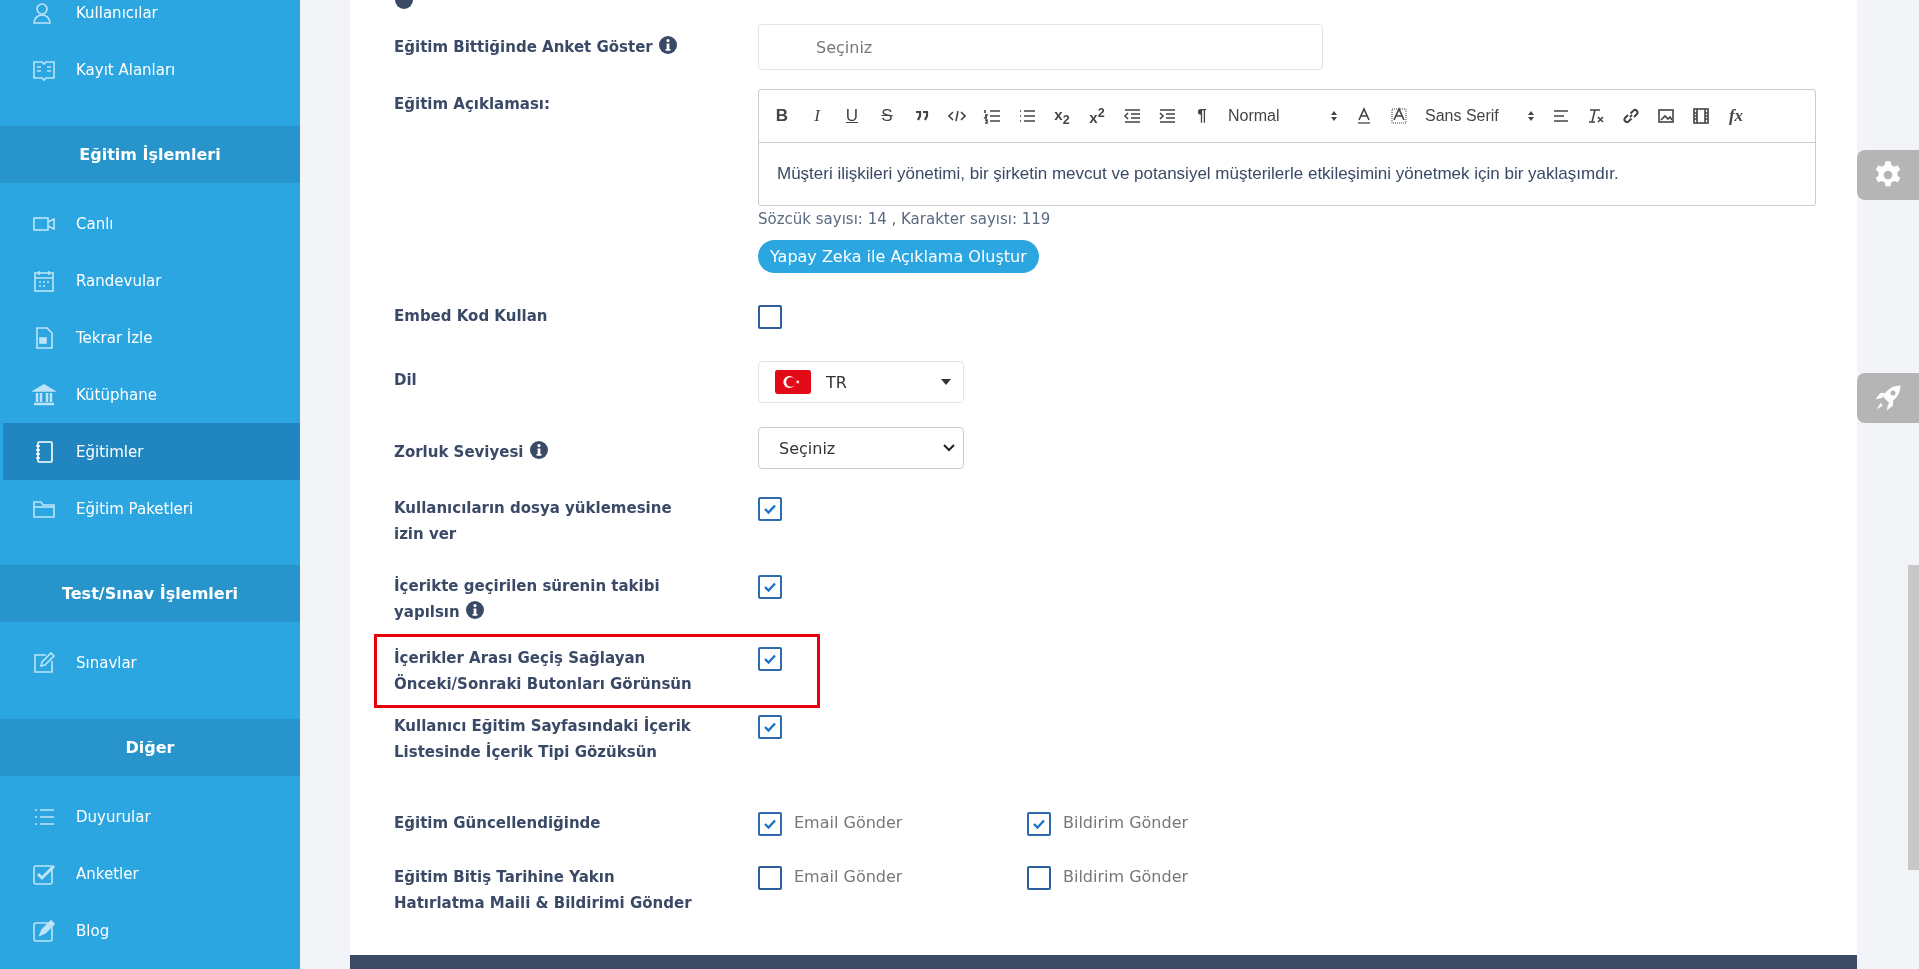  I want to click on clean-icon, so click(1596, 116).